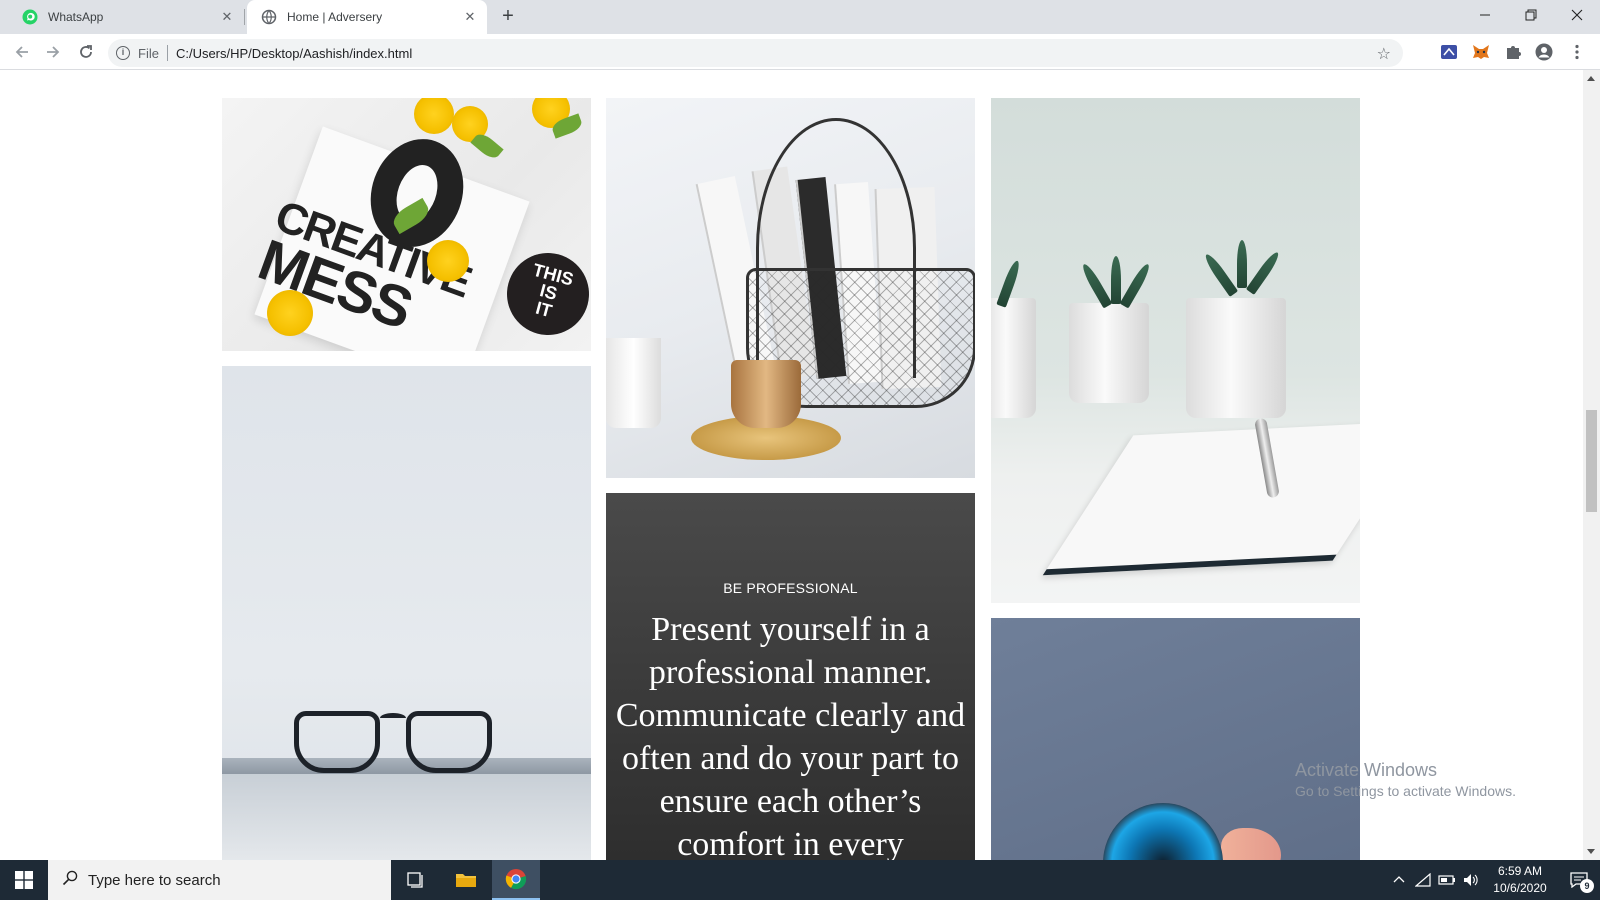 This screenshot has height=900, width=1600. I want to click on more-vertical-icon, so click(1577, 52).